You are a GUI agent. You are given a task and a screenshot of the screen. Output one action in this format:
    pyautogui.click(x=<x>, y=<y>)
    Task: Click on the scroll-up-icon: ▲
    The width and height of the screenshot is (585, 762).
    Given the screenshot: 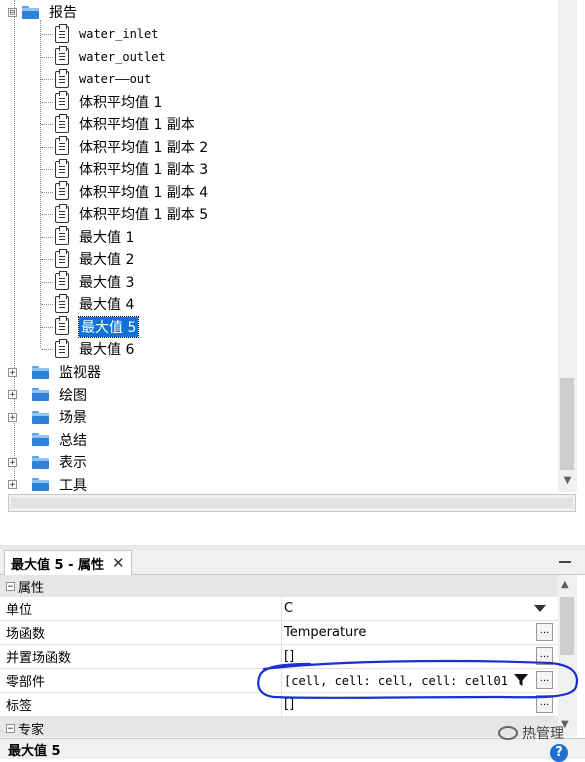 What is the action you would take?
    pyautogui.click(x=565, y=584)
    